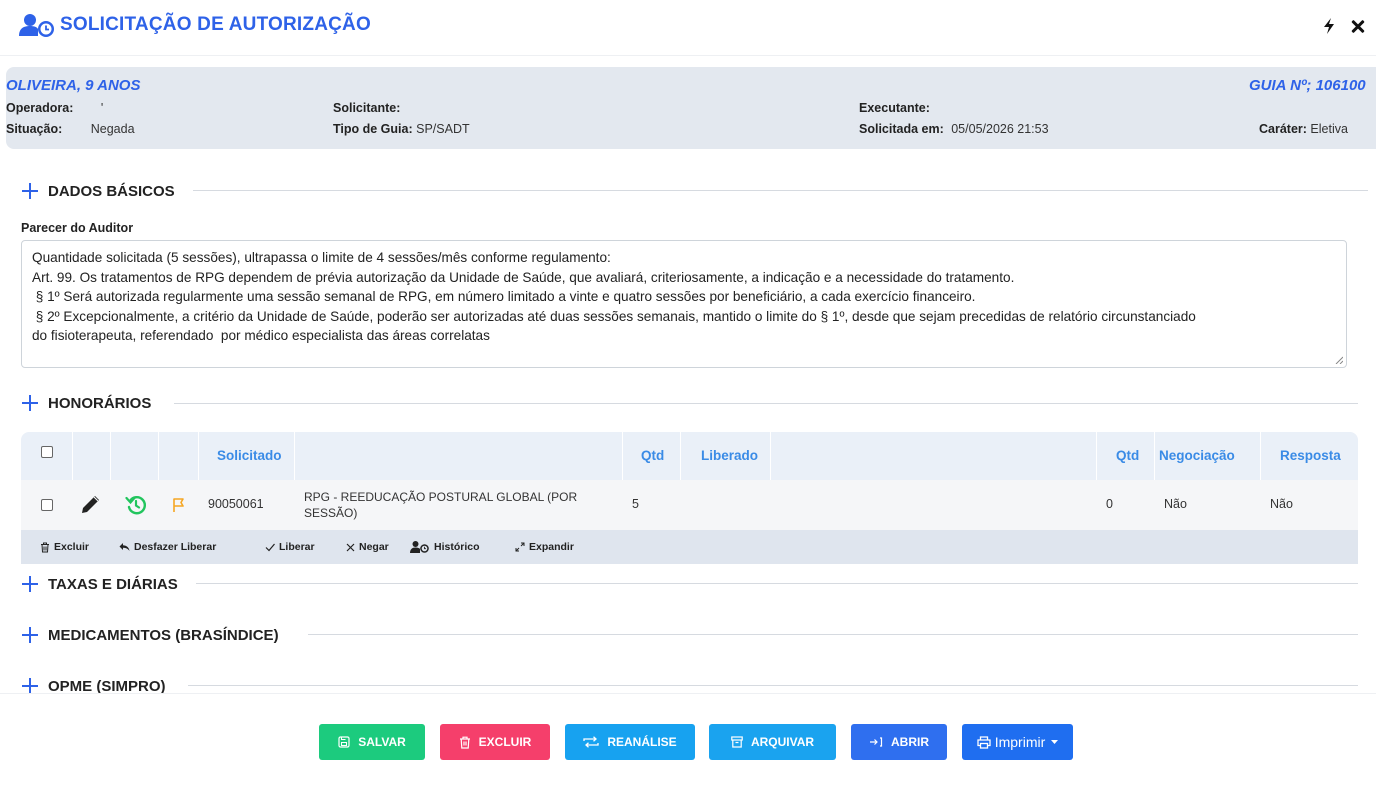 This screenshot has height=786, width=1376. What do you see at coordinates (1175, 504) in the screenshot?
I see `cell-negociacao: Não` at bounding box center [1175, 504].